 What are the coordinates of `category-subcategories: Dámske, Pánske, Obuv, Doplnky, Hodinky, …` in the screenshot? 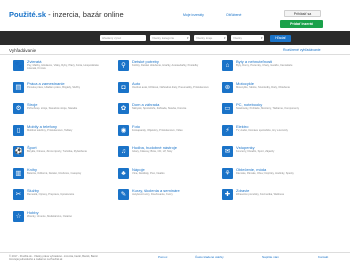 It's located at (265, 173).